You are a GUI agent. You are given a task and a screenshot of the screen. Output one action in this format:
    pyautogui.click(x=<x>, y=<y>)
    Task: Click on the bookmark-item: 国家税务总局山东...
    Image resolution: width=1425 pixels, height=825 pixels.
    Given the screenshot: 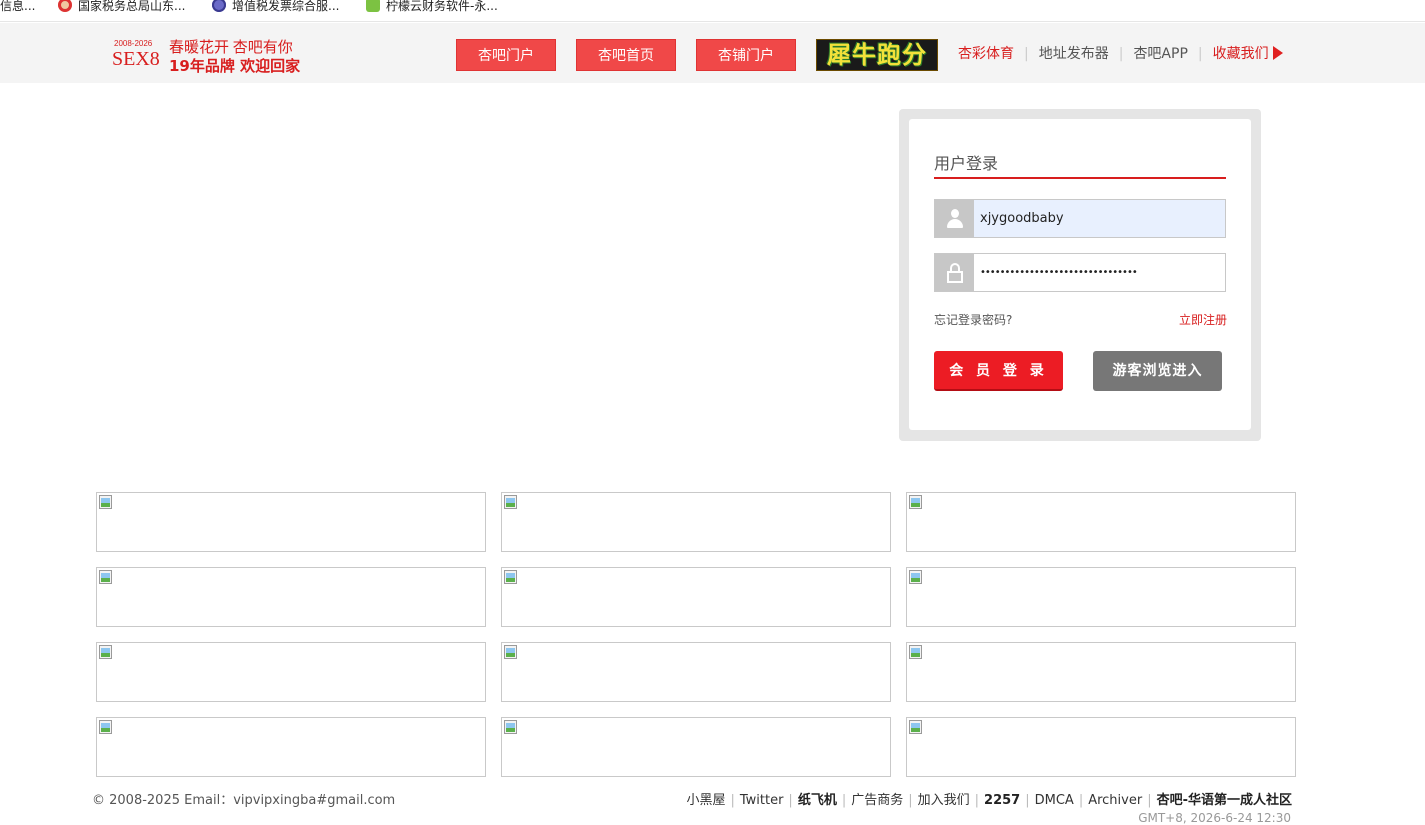 What is the action you would take?
    pyautogui.click(x=121, y=10)
    